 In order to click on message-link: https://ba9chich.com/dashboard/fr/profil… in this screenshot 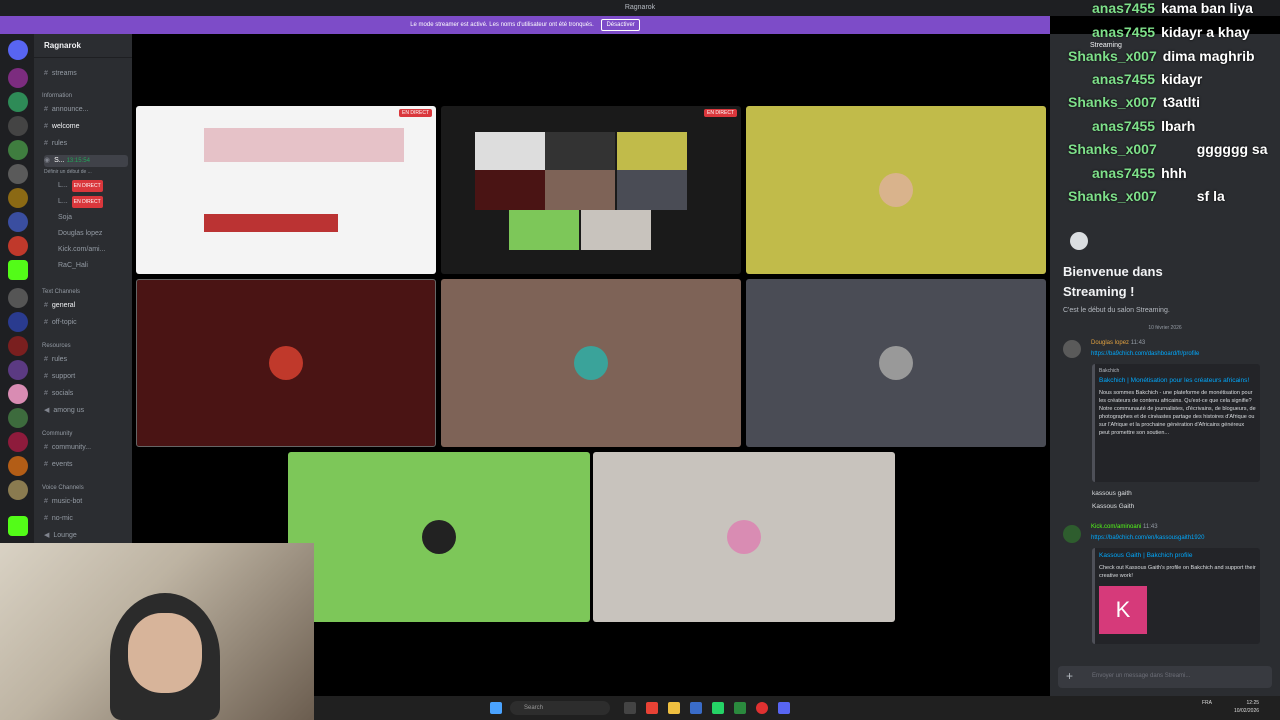, I will do `click(1145, 354)`.